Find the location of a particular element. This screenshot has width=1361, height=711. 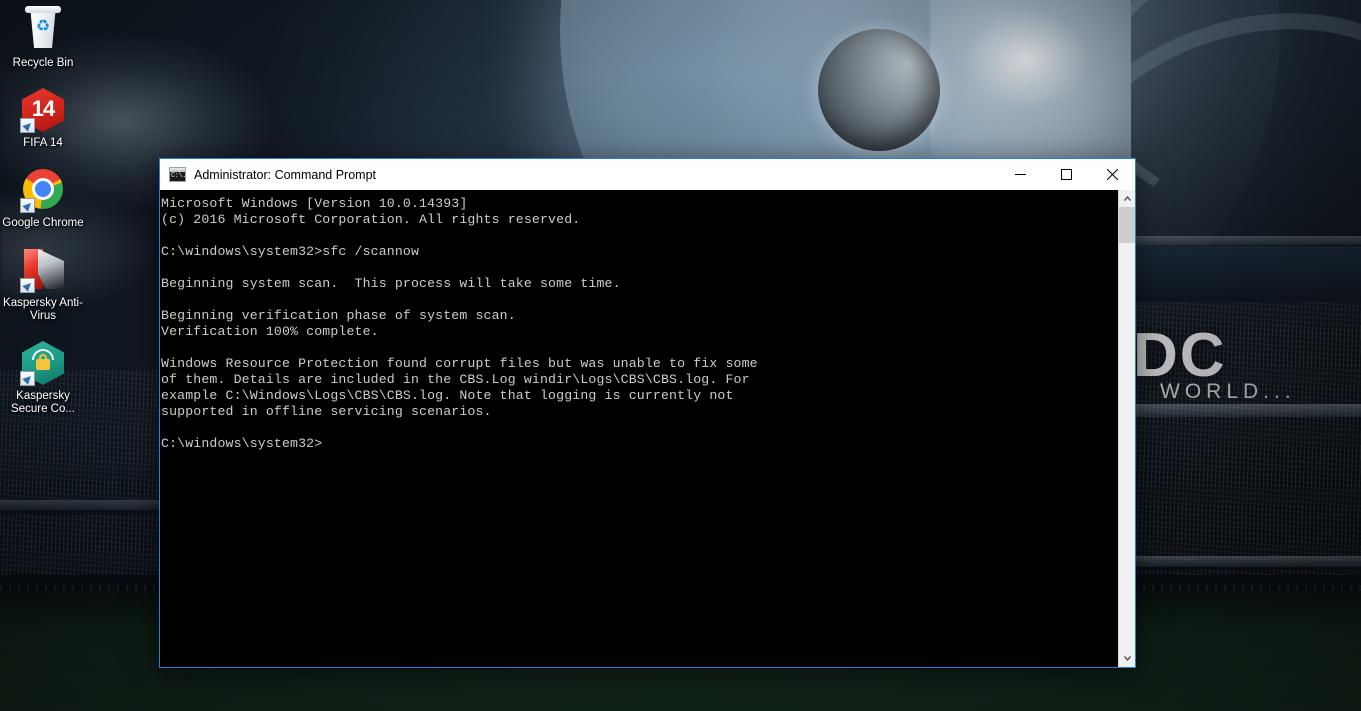

fifa-14-icon: 14 is located at coordinates (43, 110).